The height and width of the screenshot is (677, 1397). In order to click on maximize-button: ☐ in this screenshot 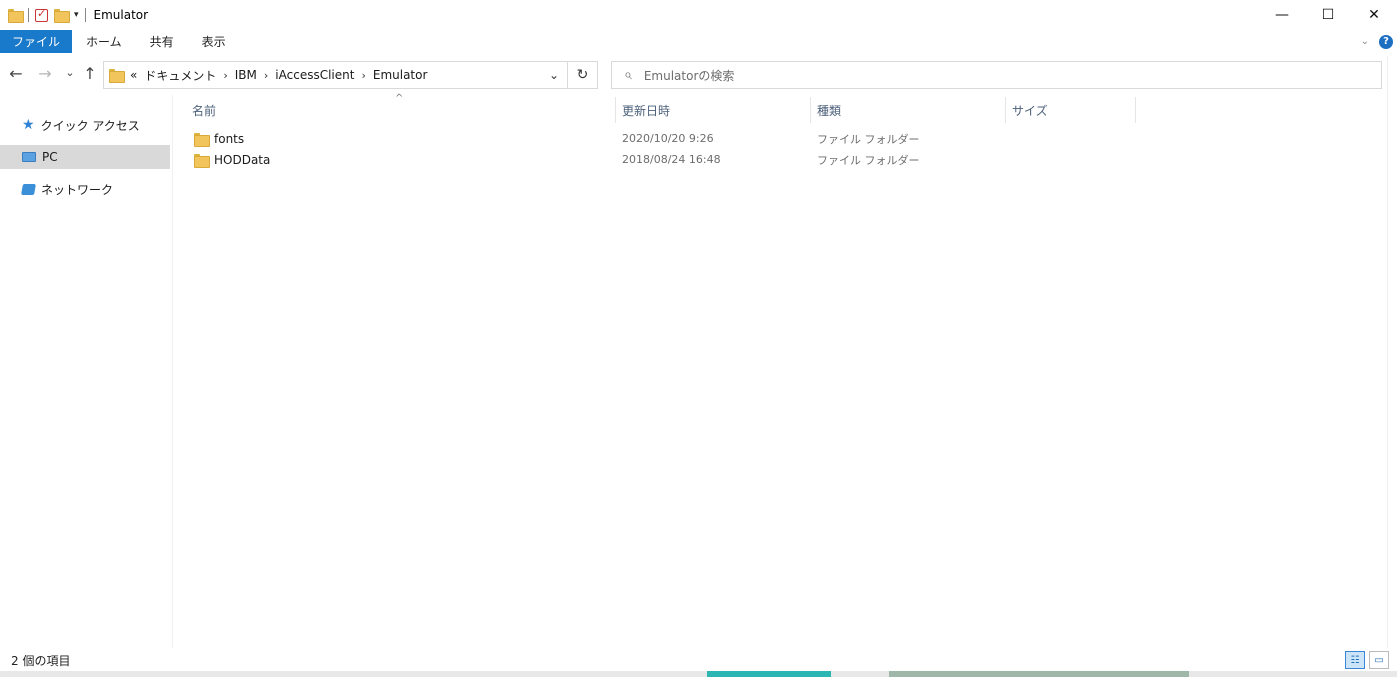, I will do `click(1328, 15)`.